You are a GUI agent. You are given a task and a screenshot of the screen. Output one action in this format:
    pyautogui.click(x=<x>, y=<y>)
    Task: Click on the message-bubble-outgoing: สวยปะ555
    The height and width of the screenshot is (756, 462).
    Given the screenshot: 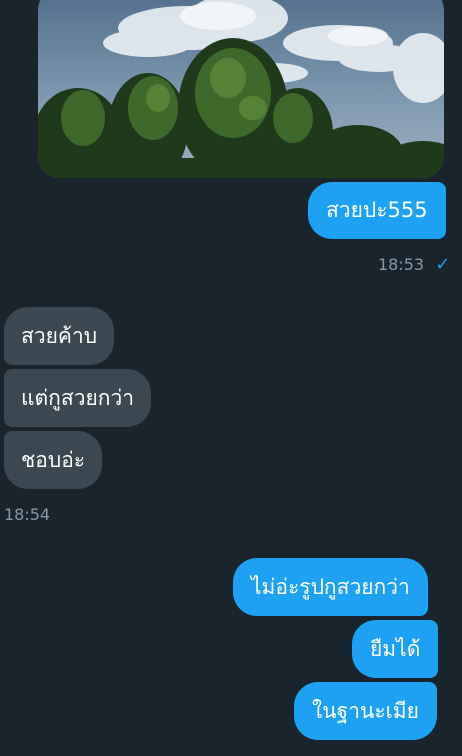 What is the action you would take?
    pyautogui.click(x=377, y=210)
    